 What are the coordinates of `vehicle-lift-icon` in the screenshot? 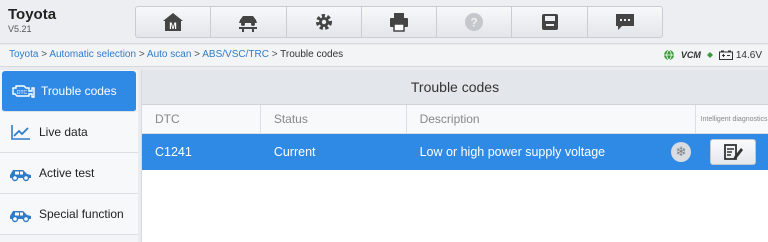 It's located at (248, 24).